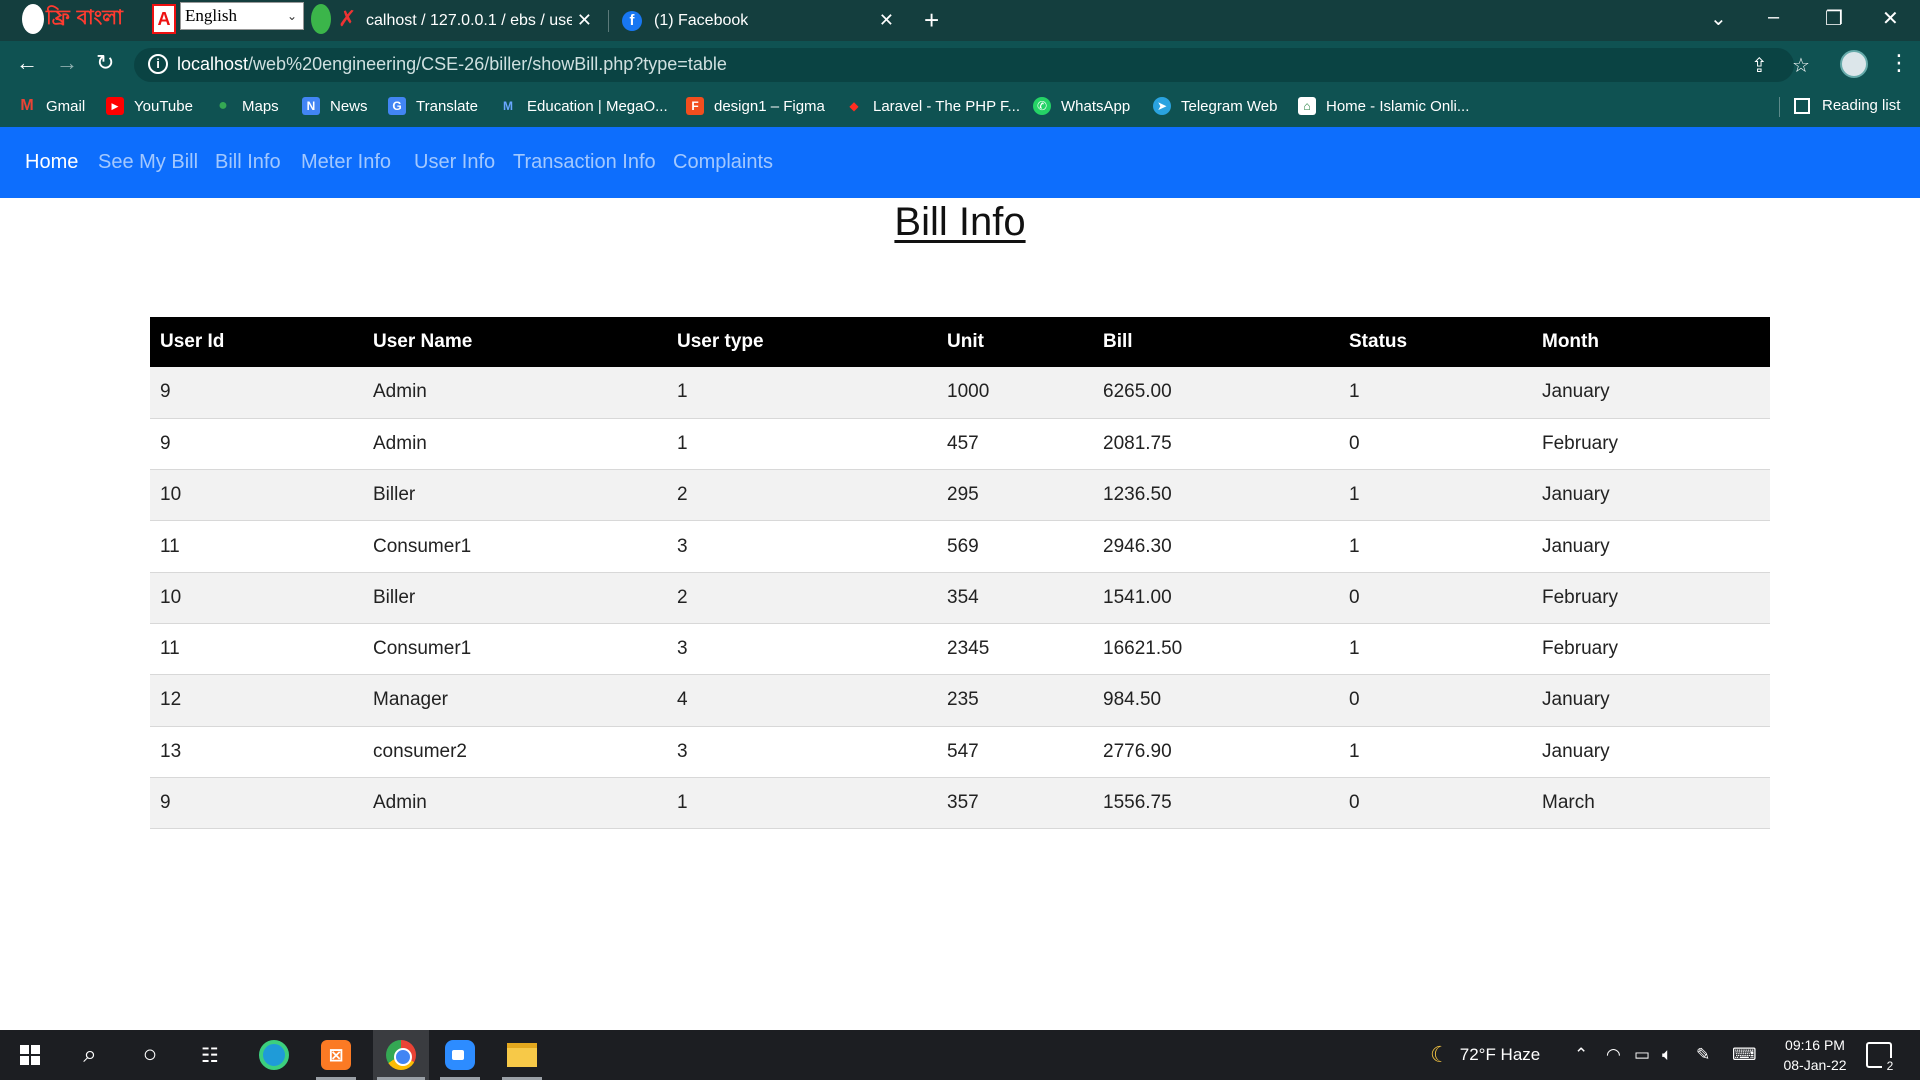 This screenshot has width=1920, height=1080. What do you see at coordinates (723, 162) in the screenshot?
I see `nav-complaints: Complaints` at bounding box center [723, 162].